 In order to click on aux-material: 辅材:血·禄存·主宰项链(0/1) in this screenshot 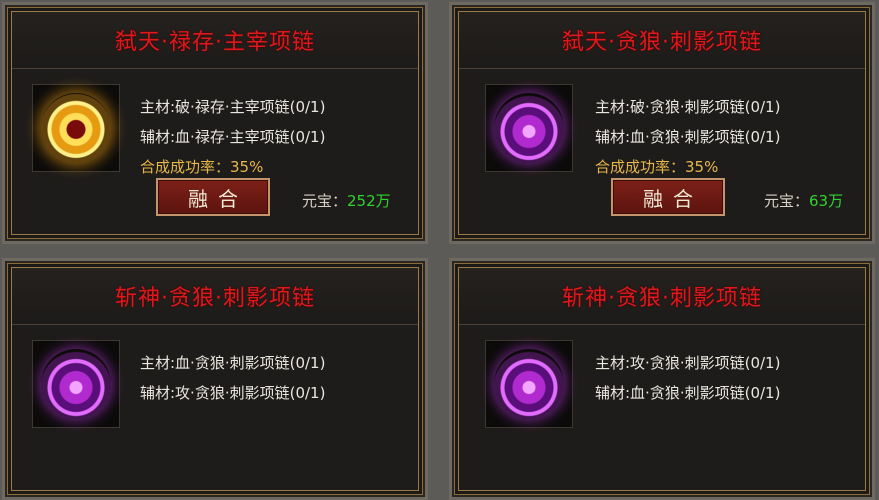, I will do `click(233, 137)`.